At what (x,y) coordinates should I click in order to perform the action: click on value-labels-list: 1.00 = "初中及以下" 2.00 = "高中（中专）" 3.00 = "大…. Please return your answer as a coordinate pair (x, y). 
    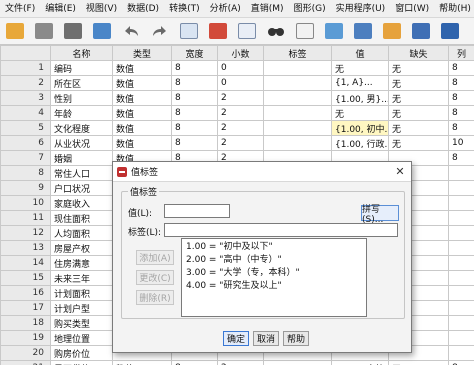
    Looking at the image, I should click on (274, 277).